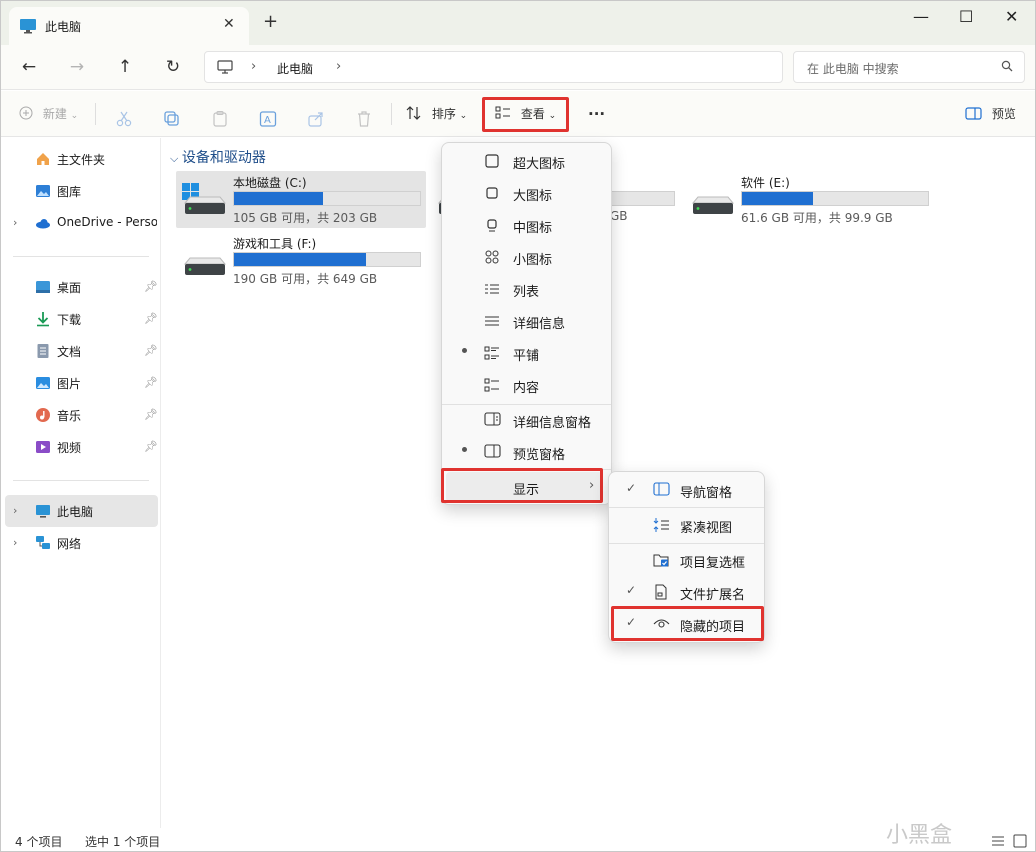 This screenshot has height=852, width=1036. I want to click on menu-item-label: 内容, so click(526, 388).